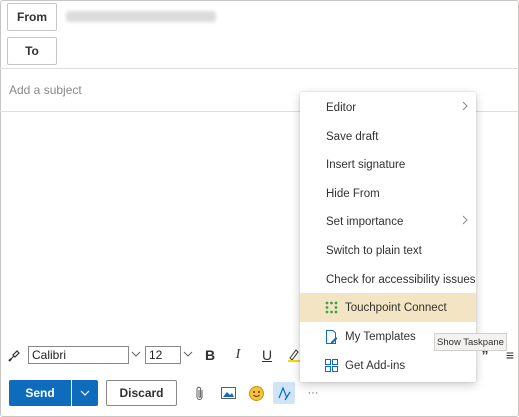  I want to click on menu-item-touchpoint-connect: Touchpoint Connect, so click(388, 307).